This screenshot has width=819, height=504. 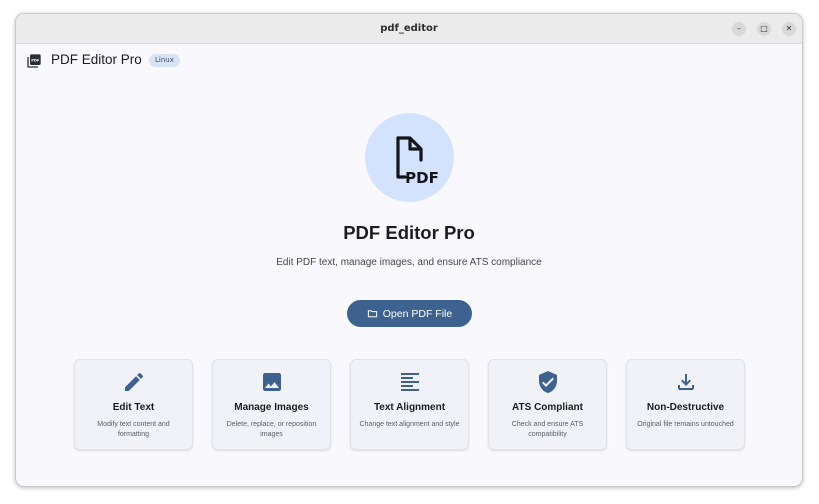 I want to click on feature-title: Non-Destructive, so click(x=685, y=407).